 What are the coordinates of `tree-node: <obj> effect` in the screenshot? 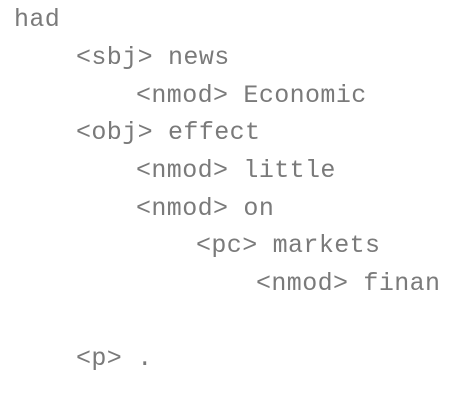 It's located at (168, 133).